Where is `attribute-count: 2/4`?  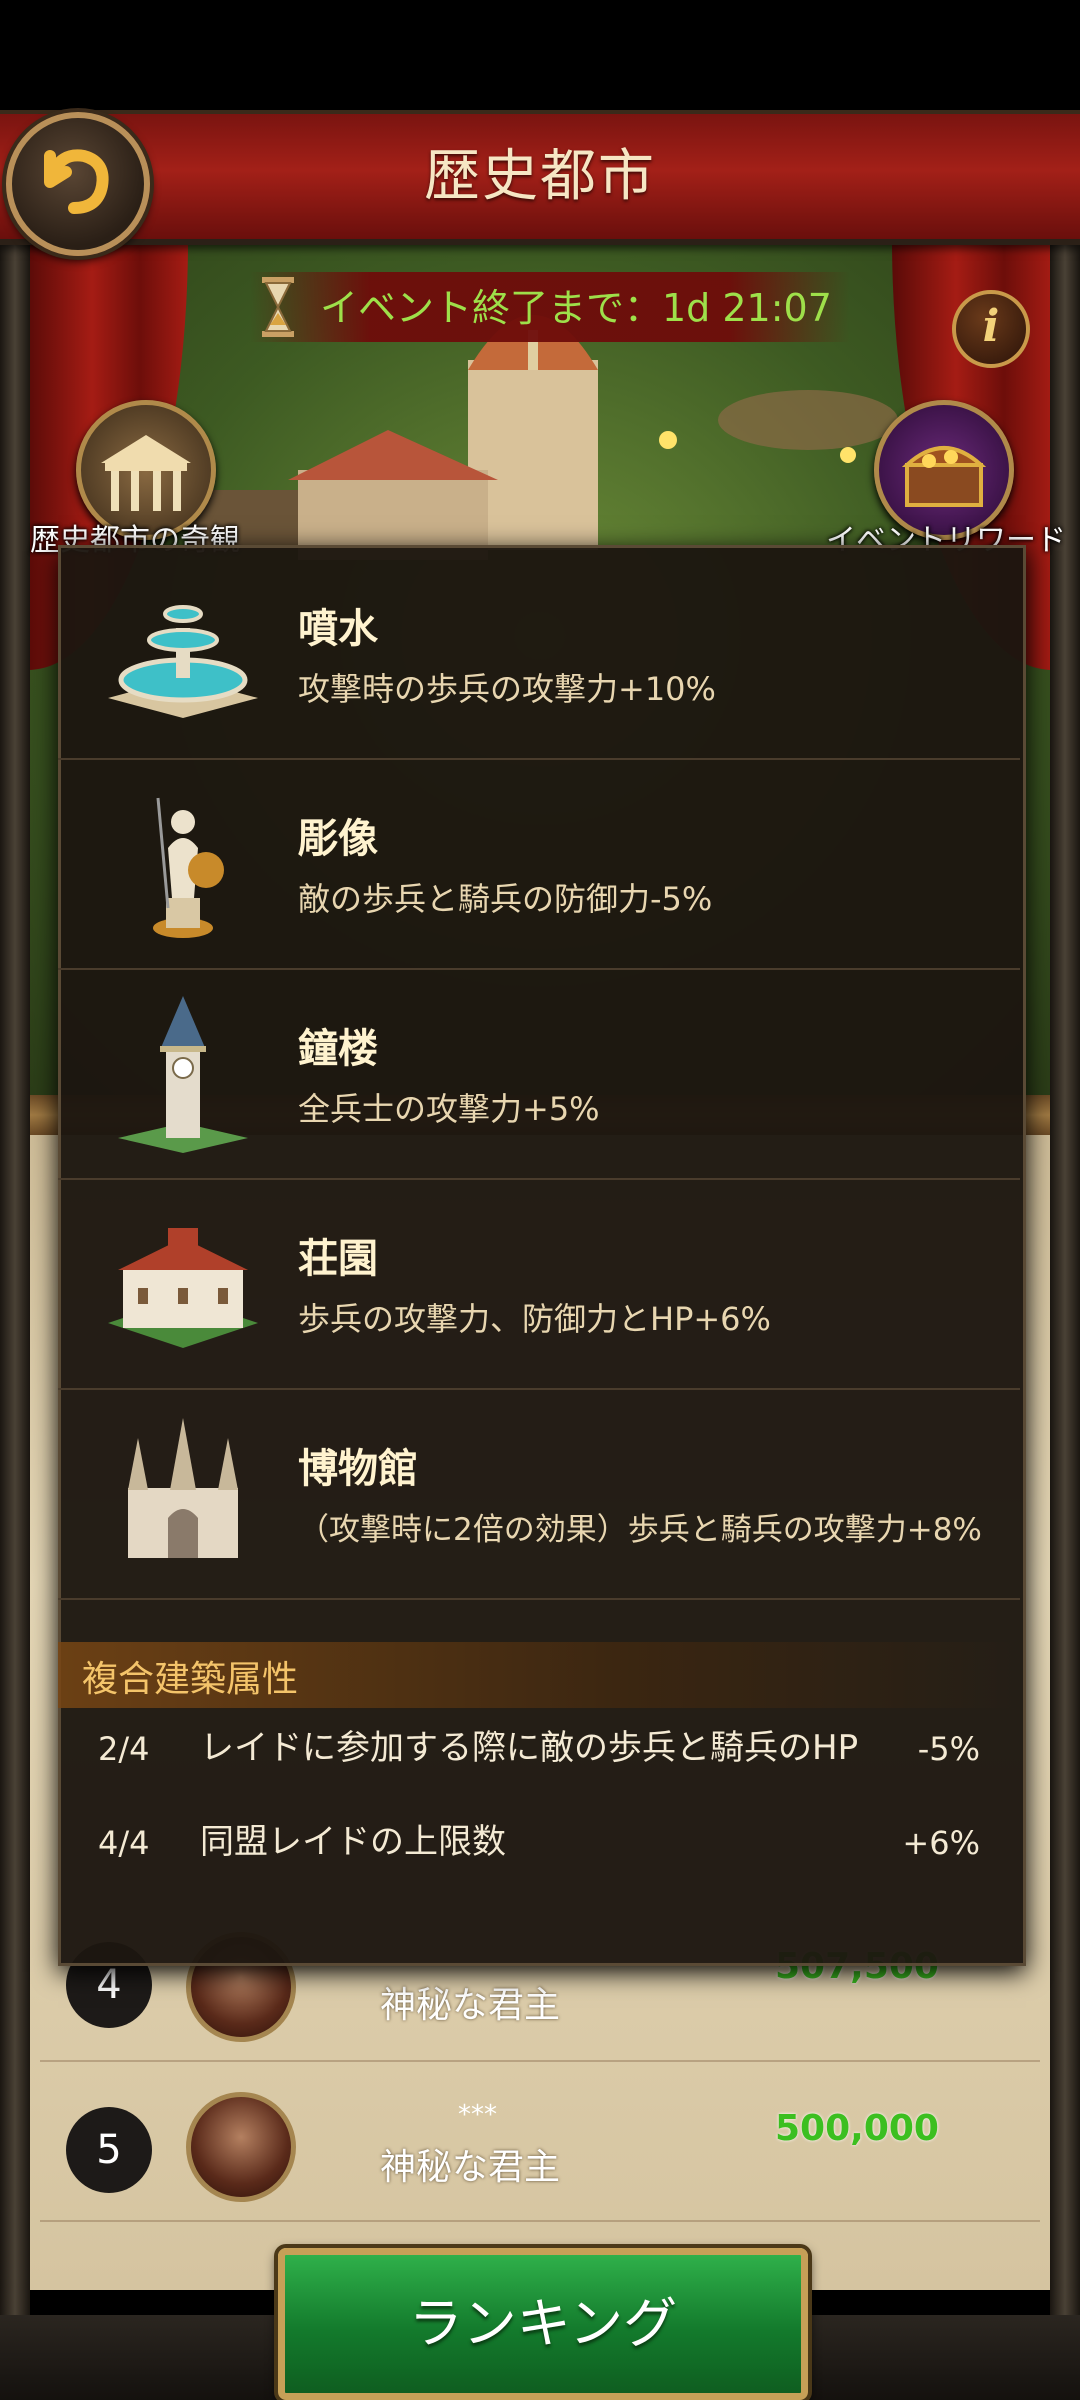 attribute-count: 2/4 is located at coordinates (124, 1749).